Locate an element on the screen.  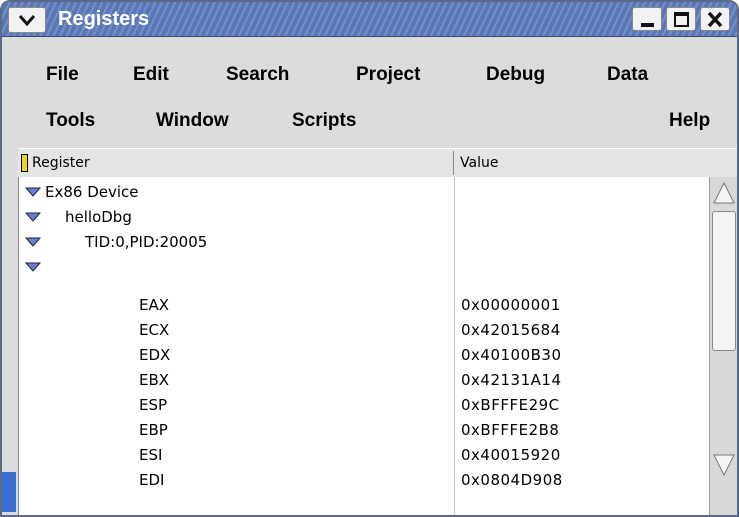
maximize-button is located at coordinates (681, 19).